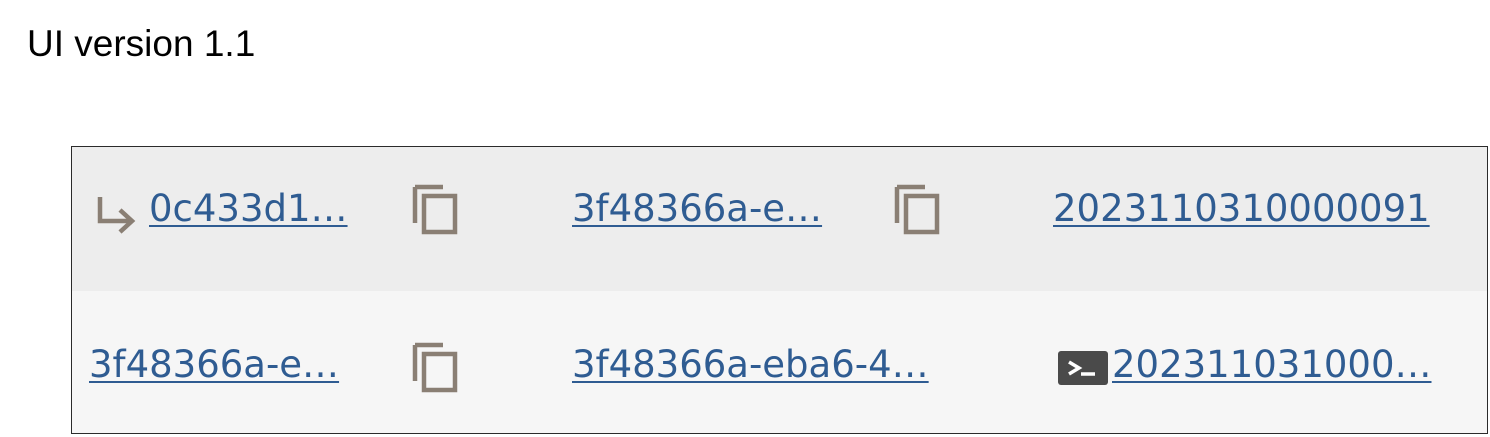  Describe the element at coordinates (1083, 369) in the screenshot. I see `terminal-icon` at that location.